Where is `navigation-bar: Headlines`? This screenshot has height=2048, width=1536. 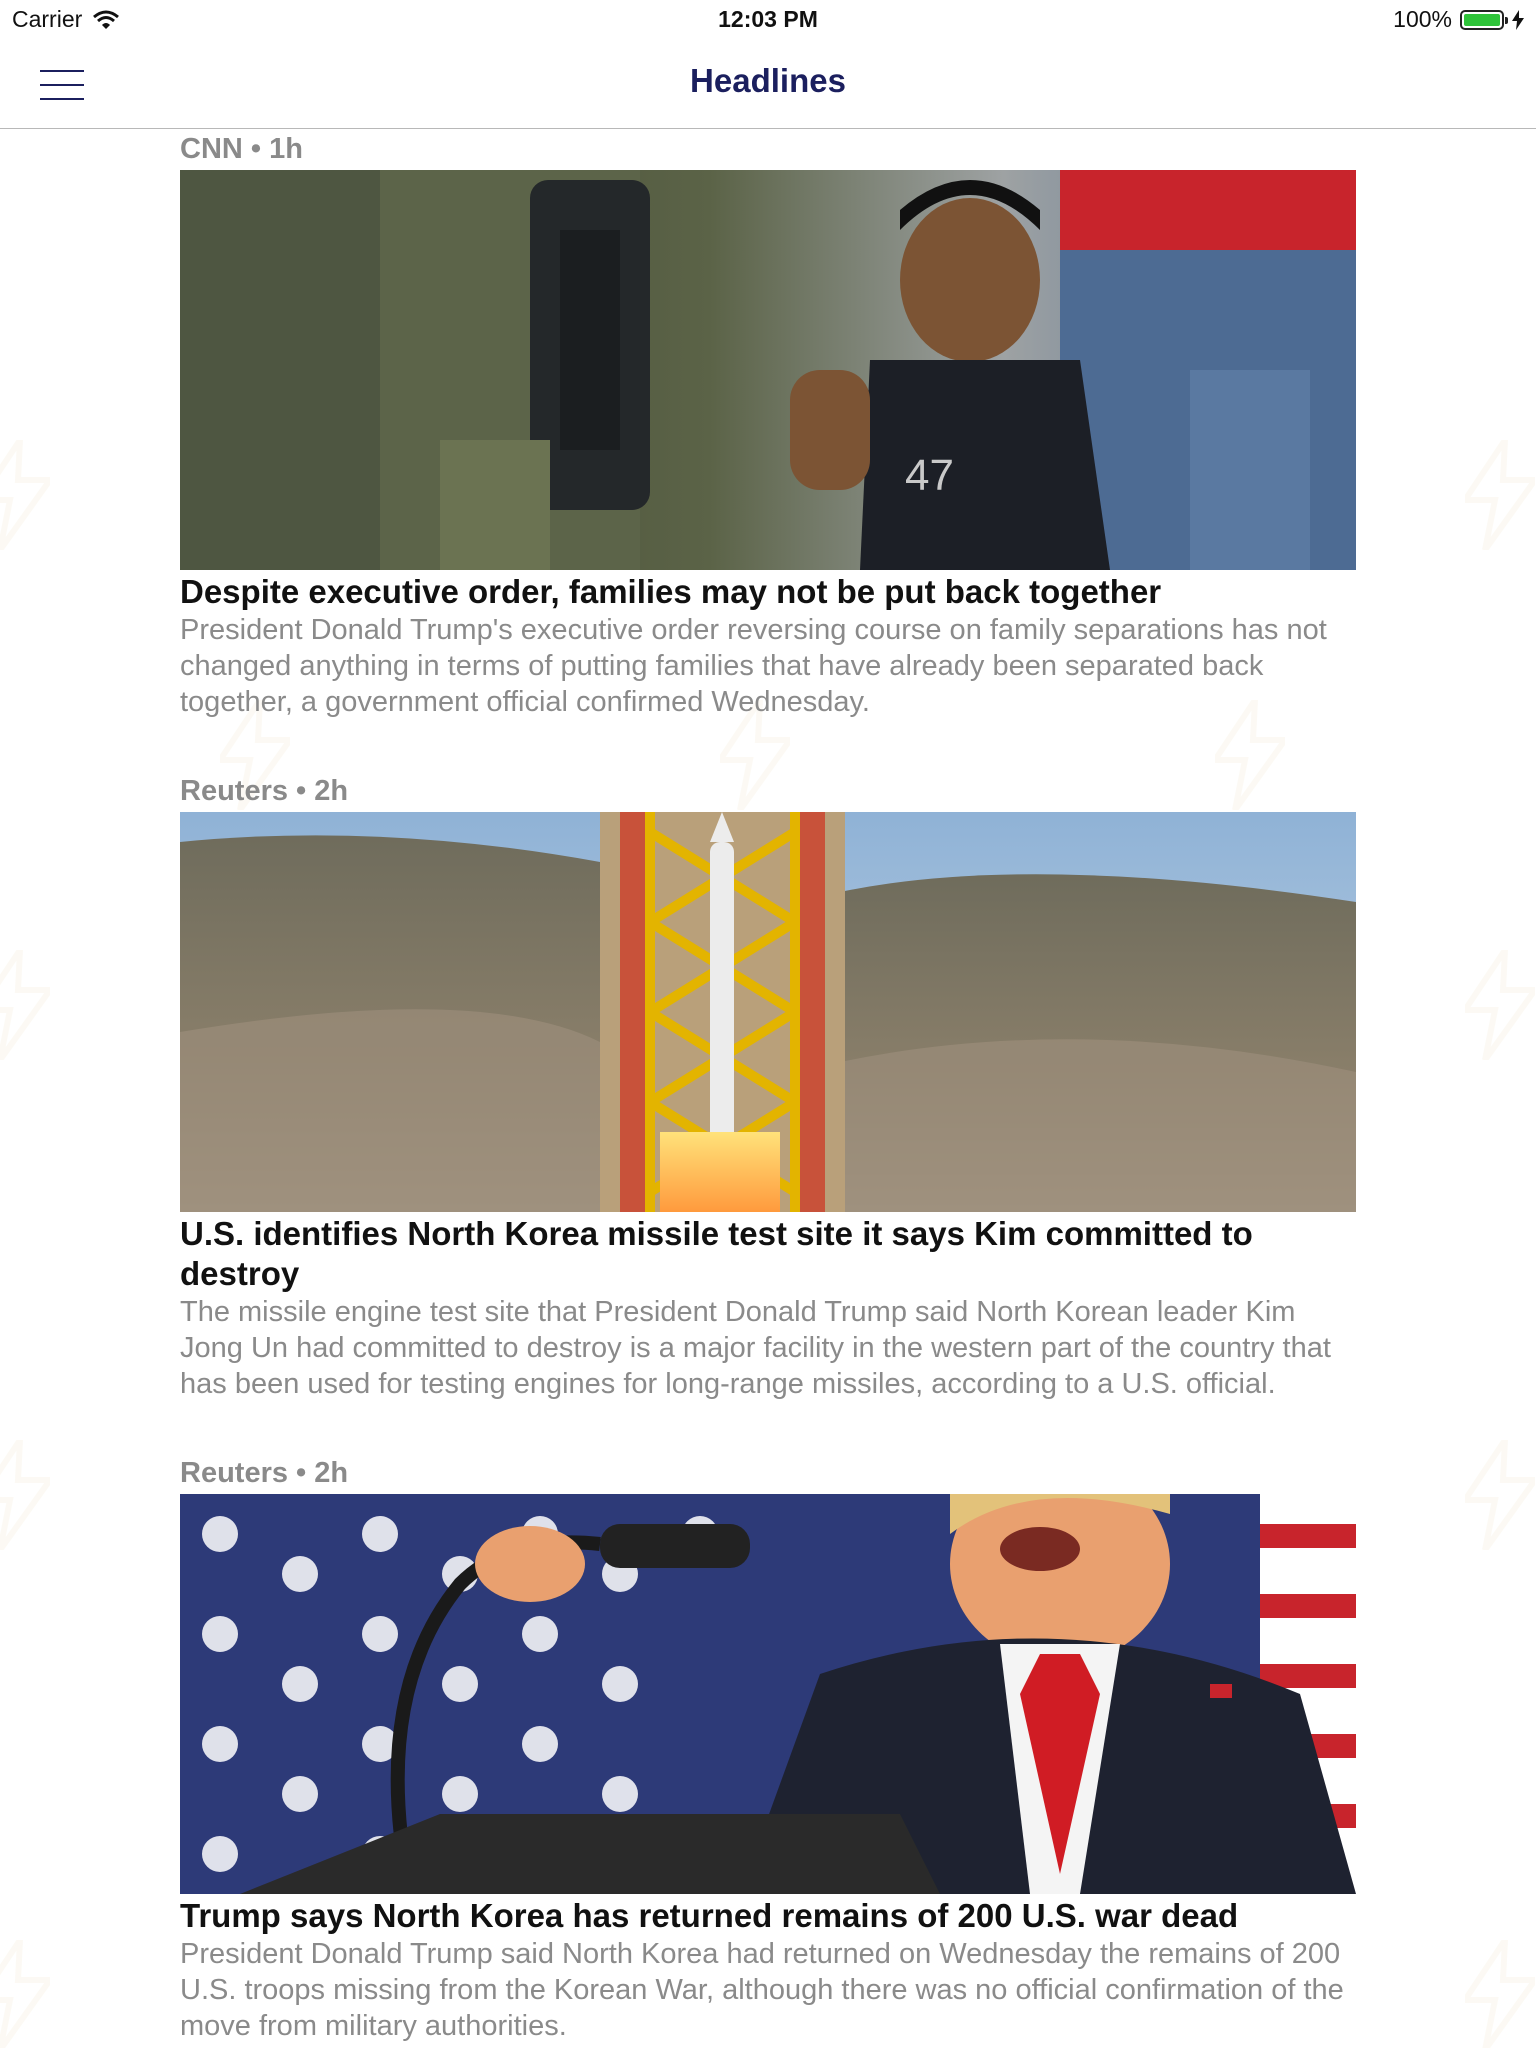
navigation-bar: Headlines is located at coordinates (768, 84).